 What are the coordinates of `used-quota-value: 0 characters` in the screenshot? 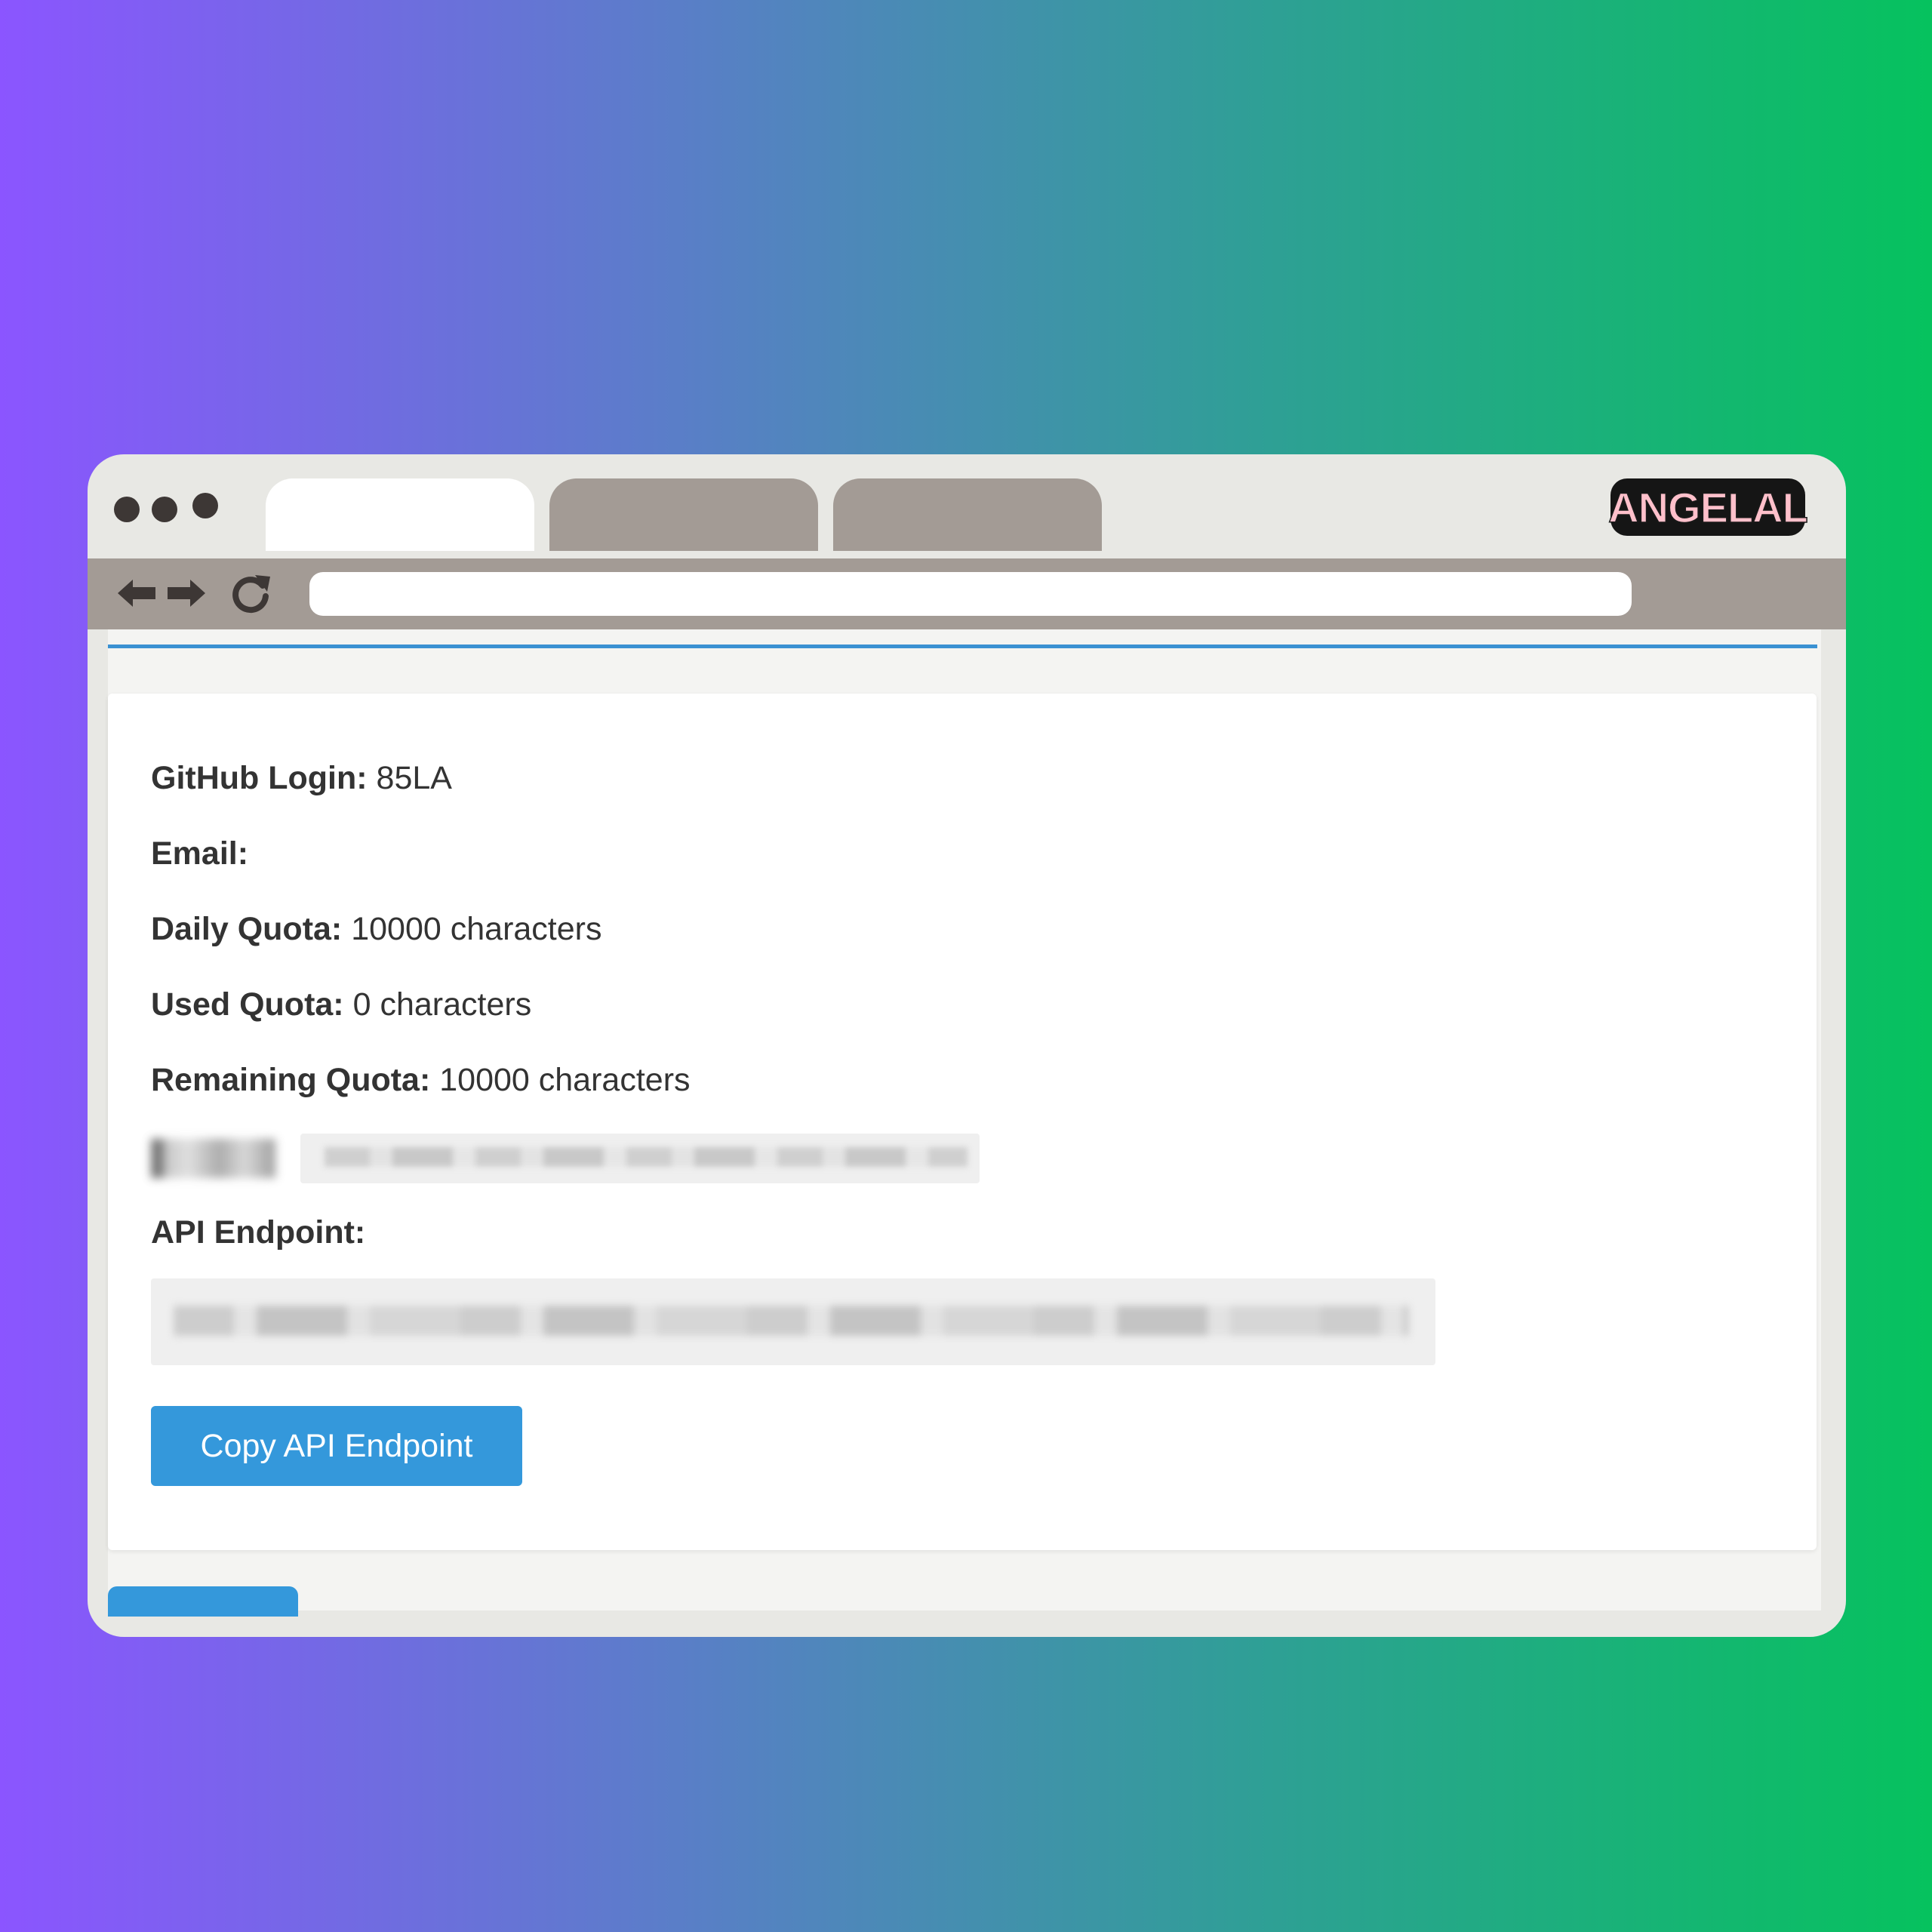 It's located at (442, 1004).